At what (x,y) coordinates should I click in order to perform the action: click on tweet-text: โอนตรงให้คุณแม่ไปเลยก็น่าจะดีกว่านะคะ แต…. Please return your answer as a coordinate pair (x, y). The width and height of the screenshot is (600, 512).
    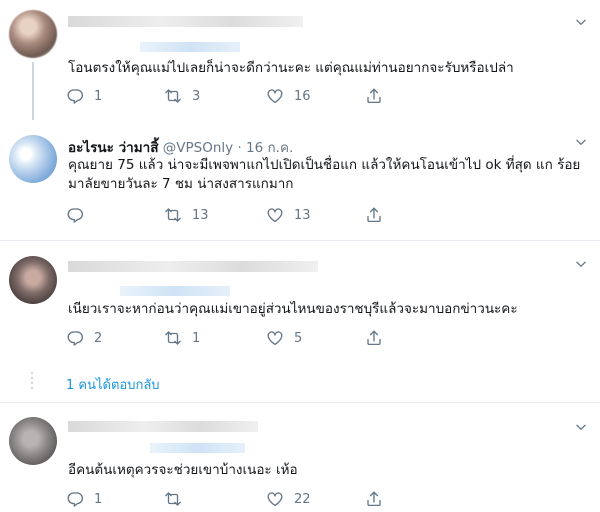
    Looking at the image, I should click on (291, 68).